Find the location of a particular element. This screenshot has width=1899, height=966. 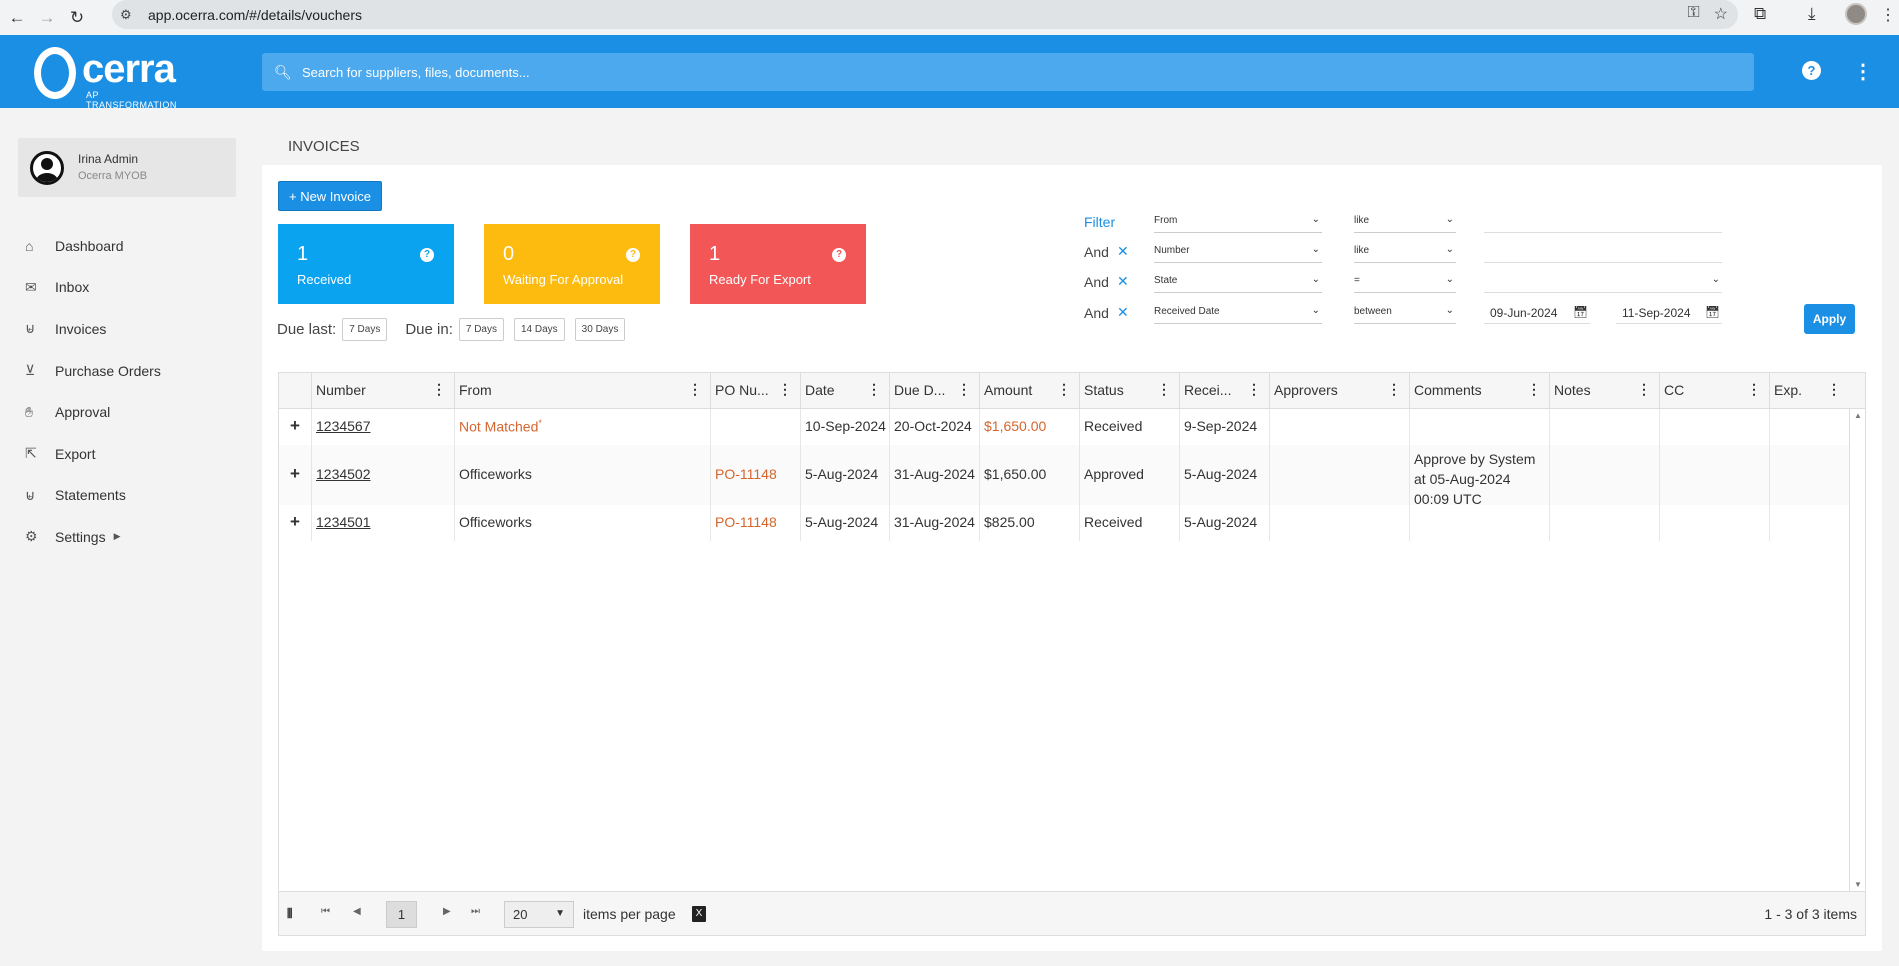

filter-op-select: between ⌄ is located at coordinates (1405, 313).